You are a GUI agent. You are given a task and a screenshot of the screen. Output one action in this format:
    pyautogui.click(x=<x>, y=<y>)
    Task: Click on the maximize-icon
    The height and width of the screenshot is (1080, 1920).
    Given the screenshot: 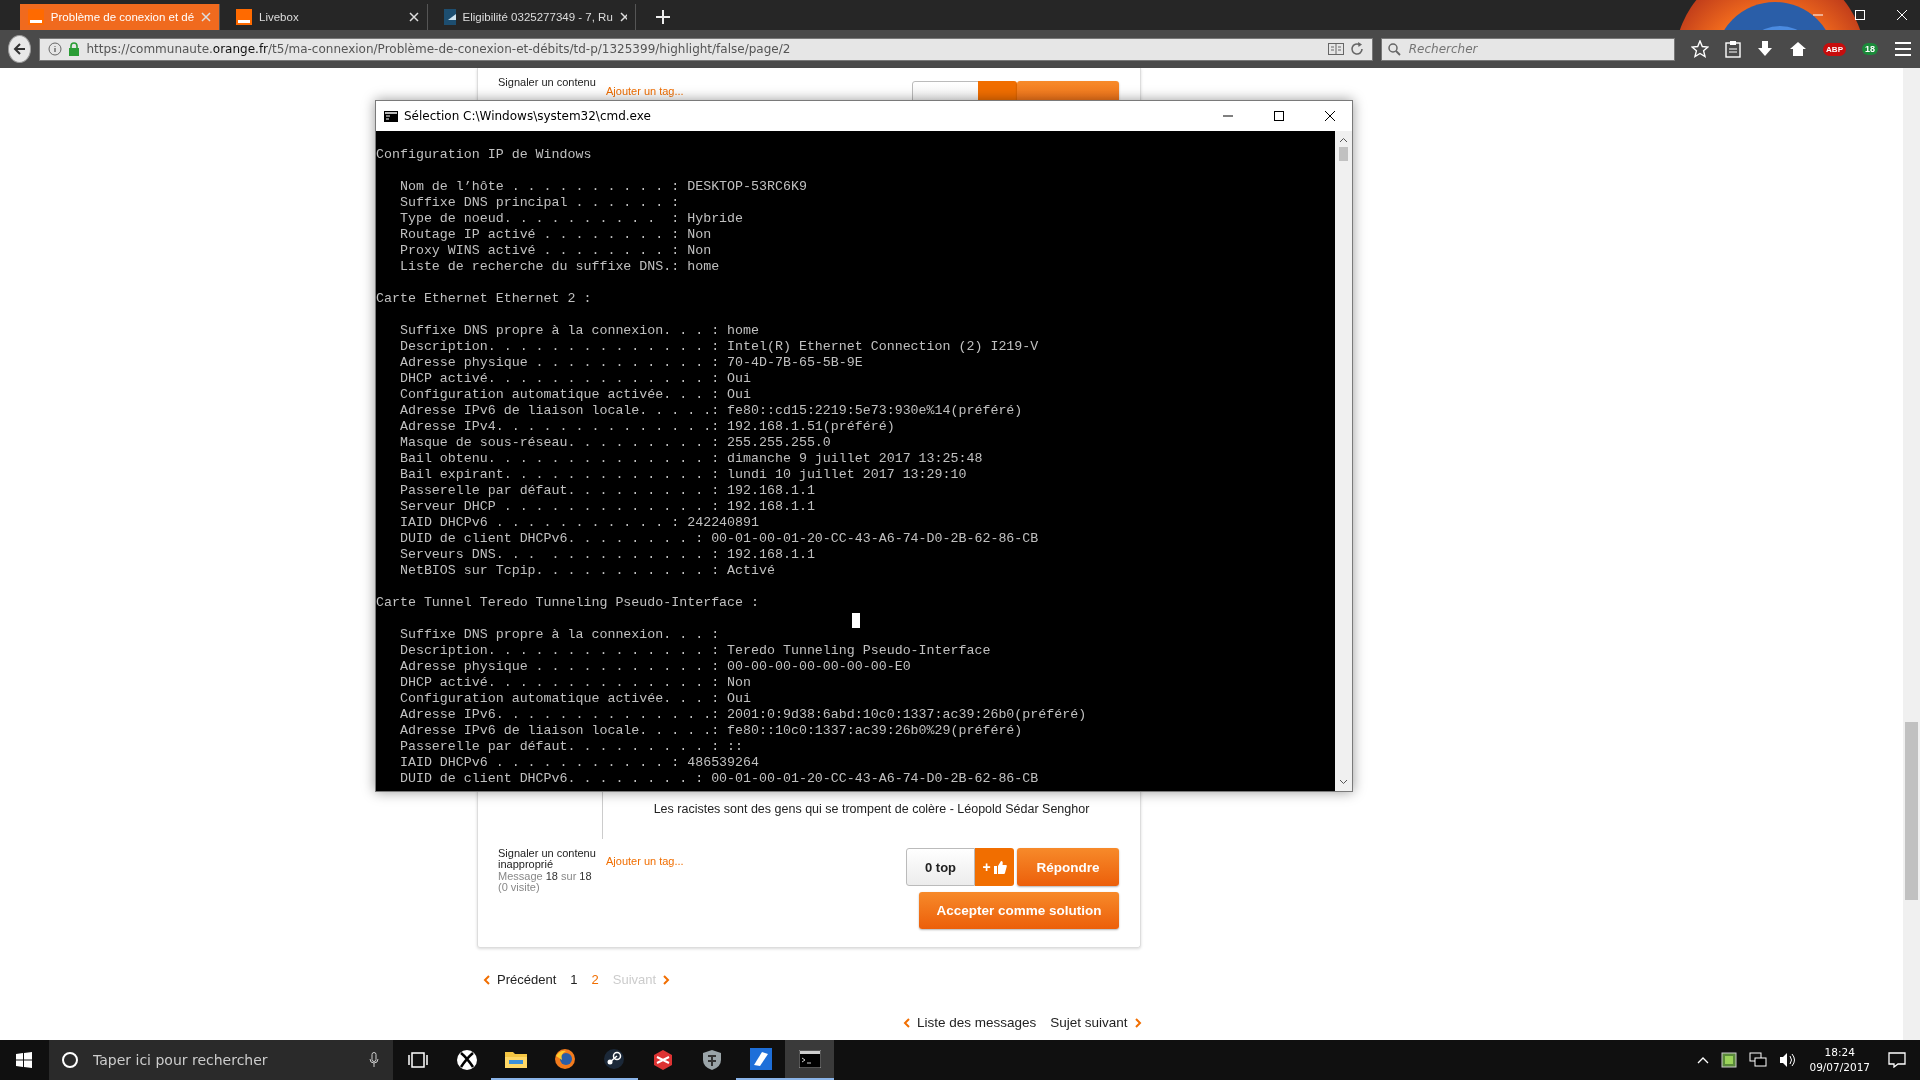 What is the action you would take?
    pyautogui.click(x=1279, y=116)
    